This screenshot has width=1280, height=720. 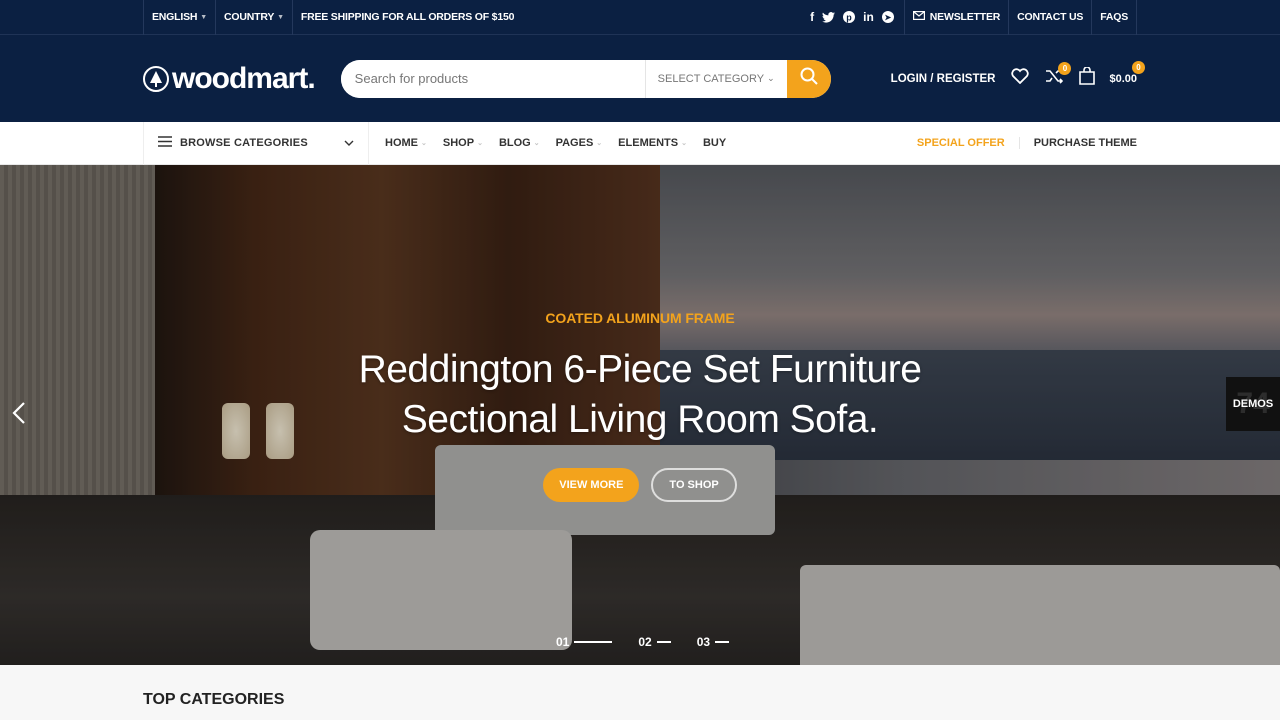 What do you see at coordinates (694, 485) in the screenshot?
I see `to-shop-button: TO SHOP` at bounding box center [694, 485].